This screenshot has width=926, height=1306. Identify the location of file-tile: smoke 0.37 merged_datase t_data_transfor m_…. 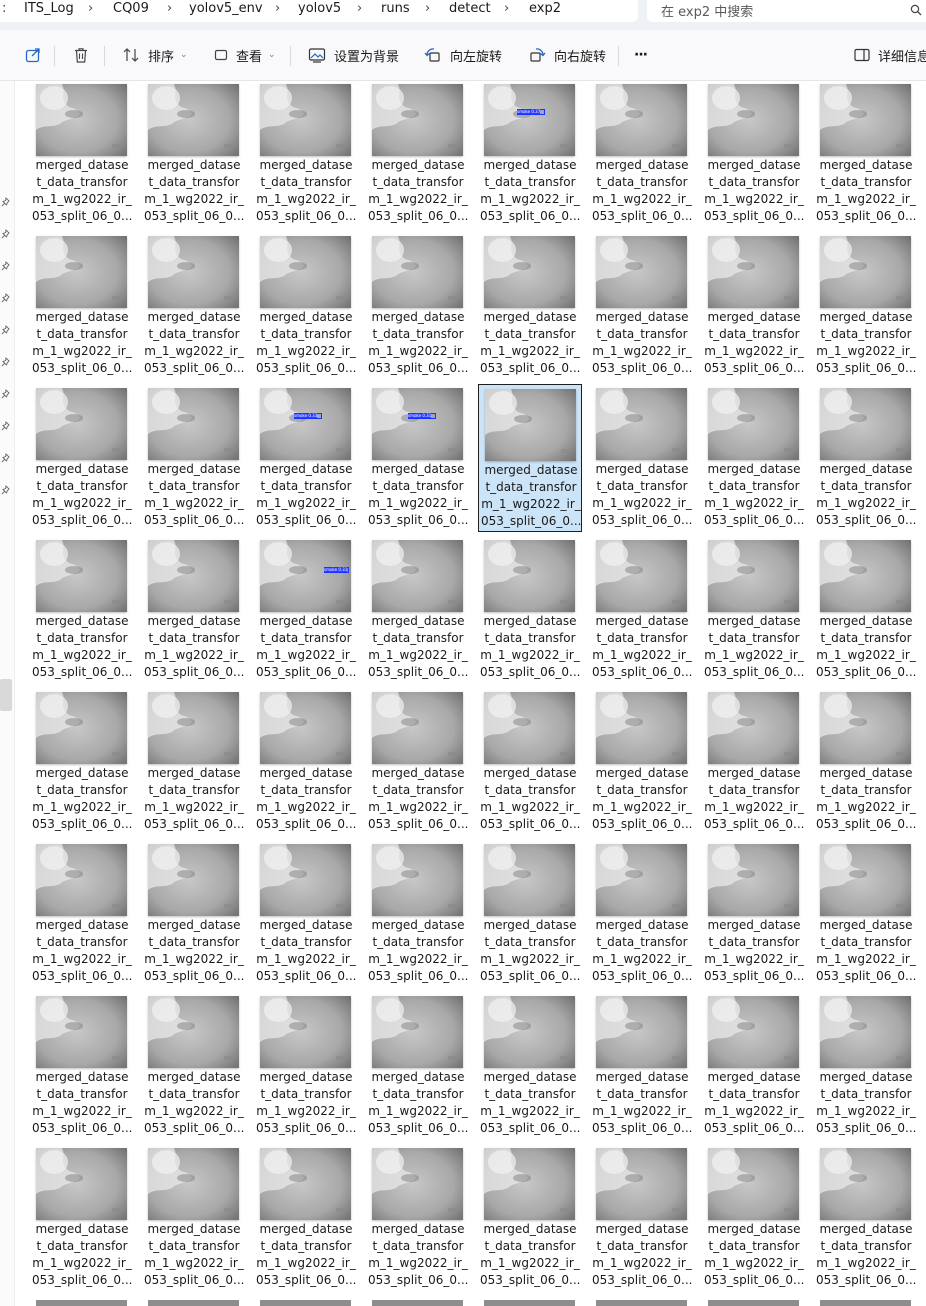
(530, 154).